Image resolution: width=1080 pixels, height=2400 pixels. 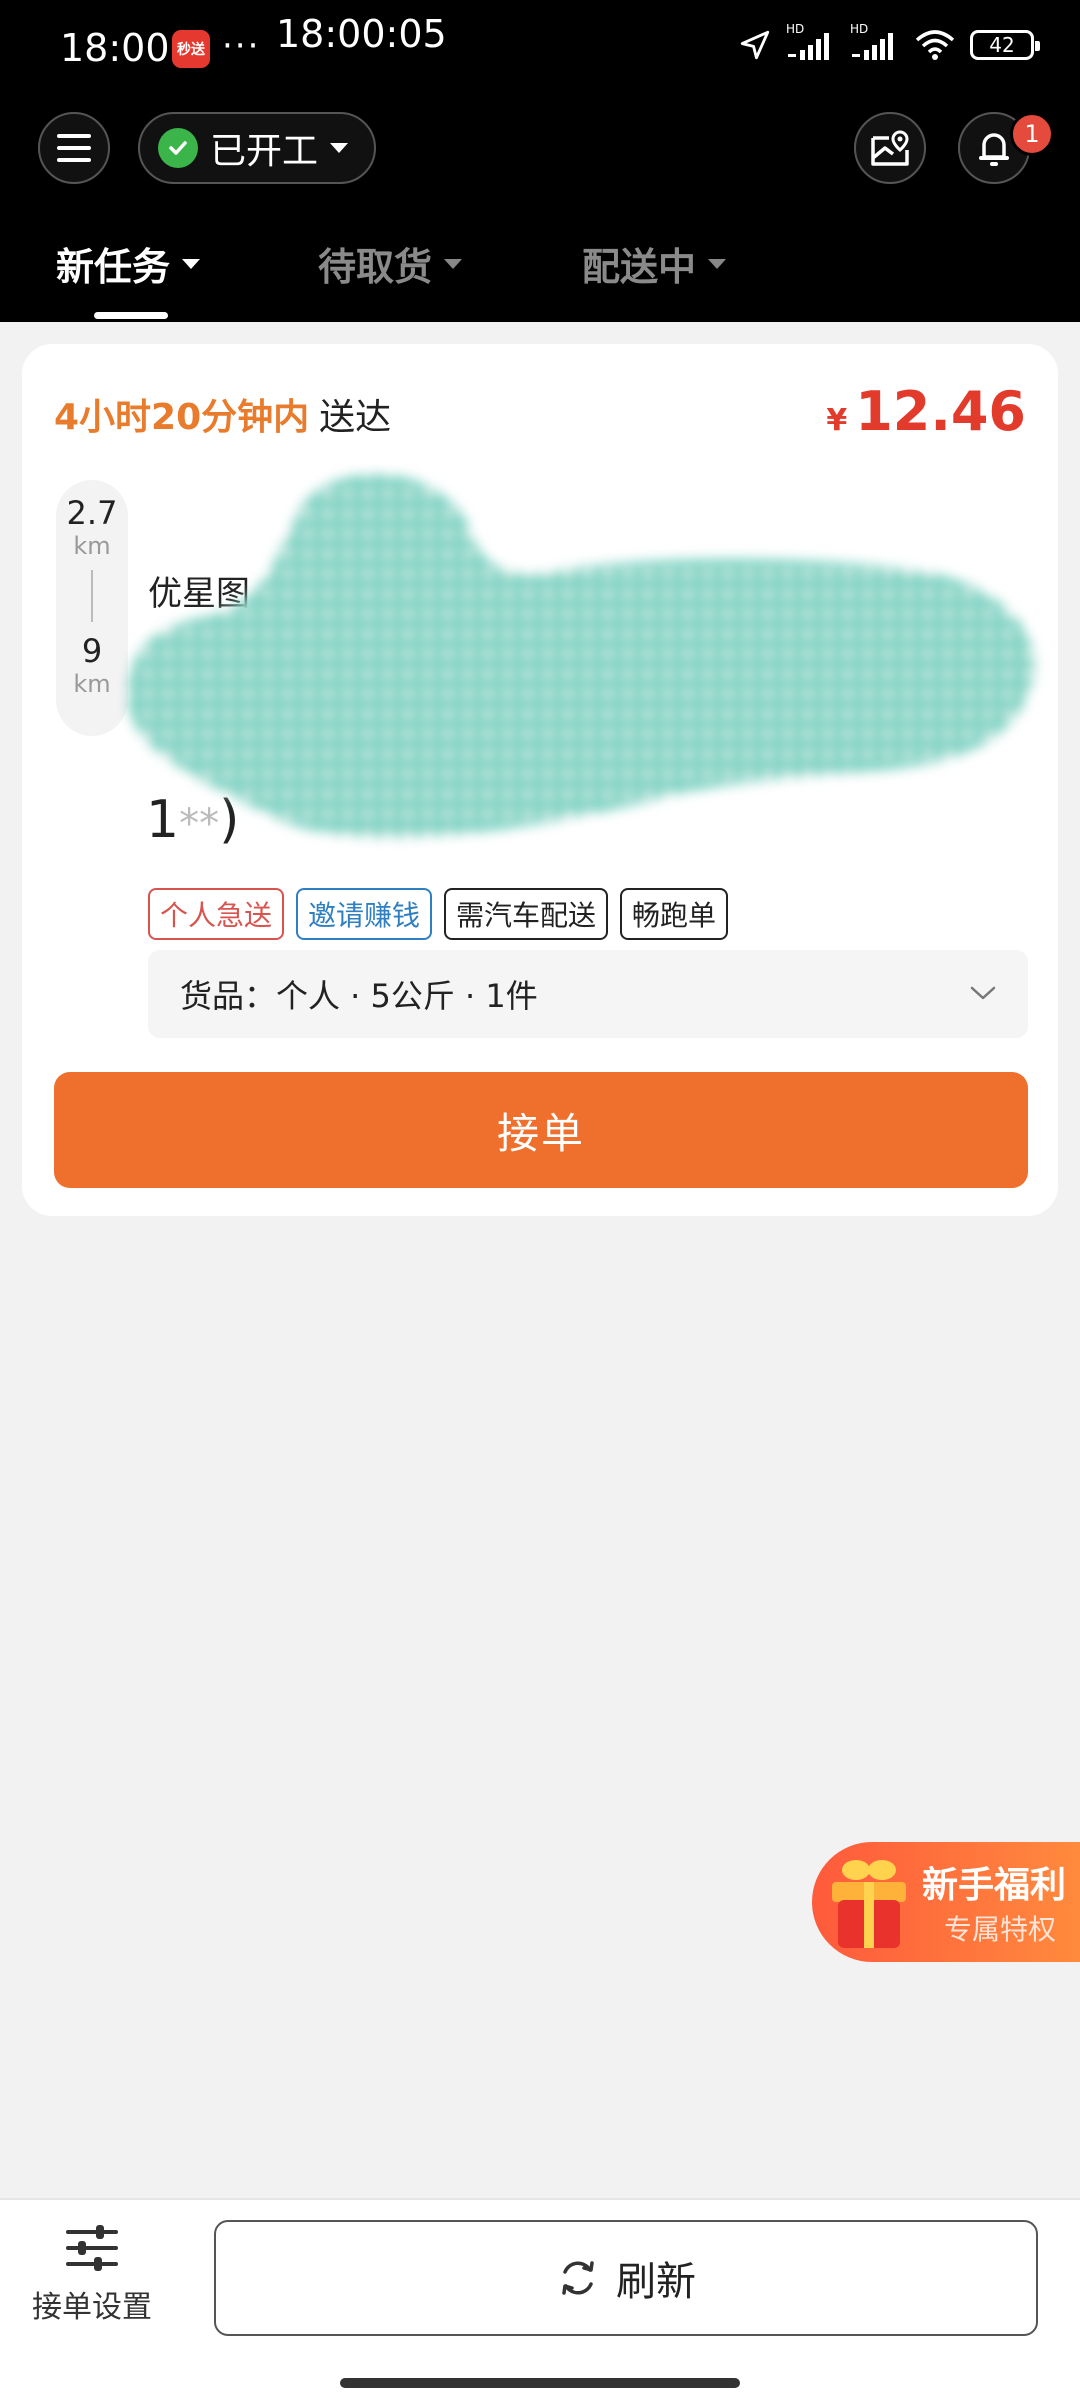 I want to click on distance-indicator: 2.7 km 9 km, so click(x=92, y=608).